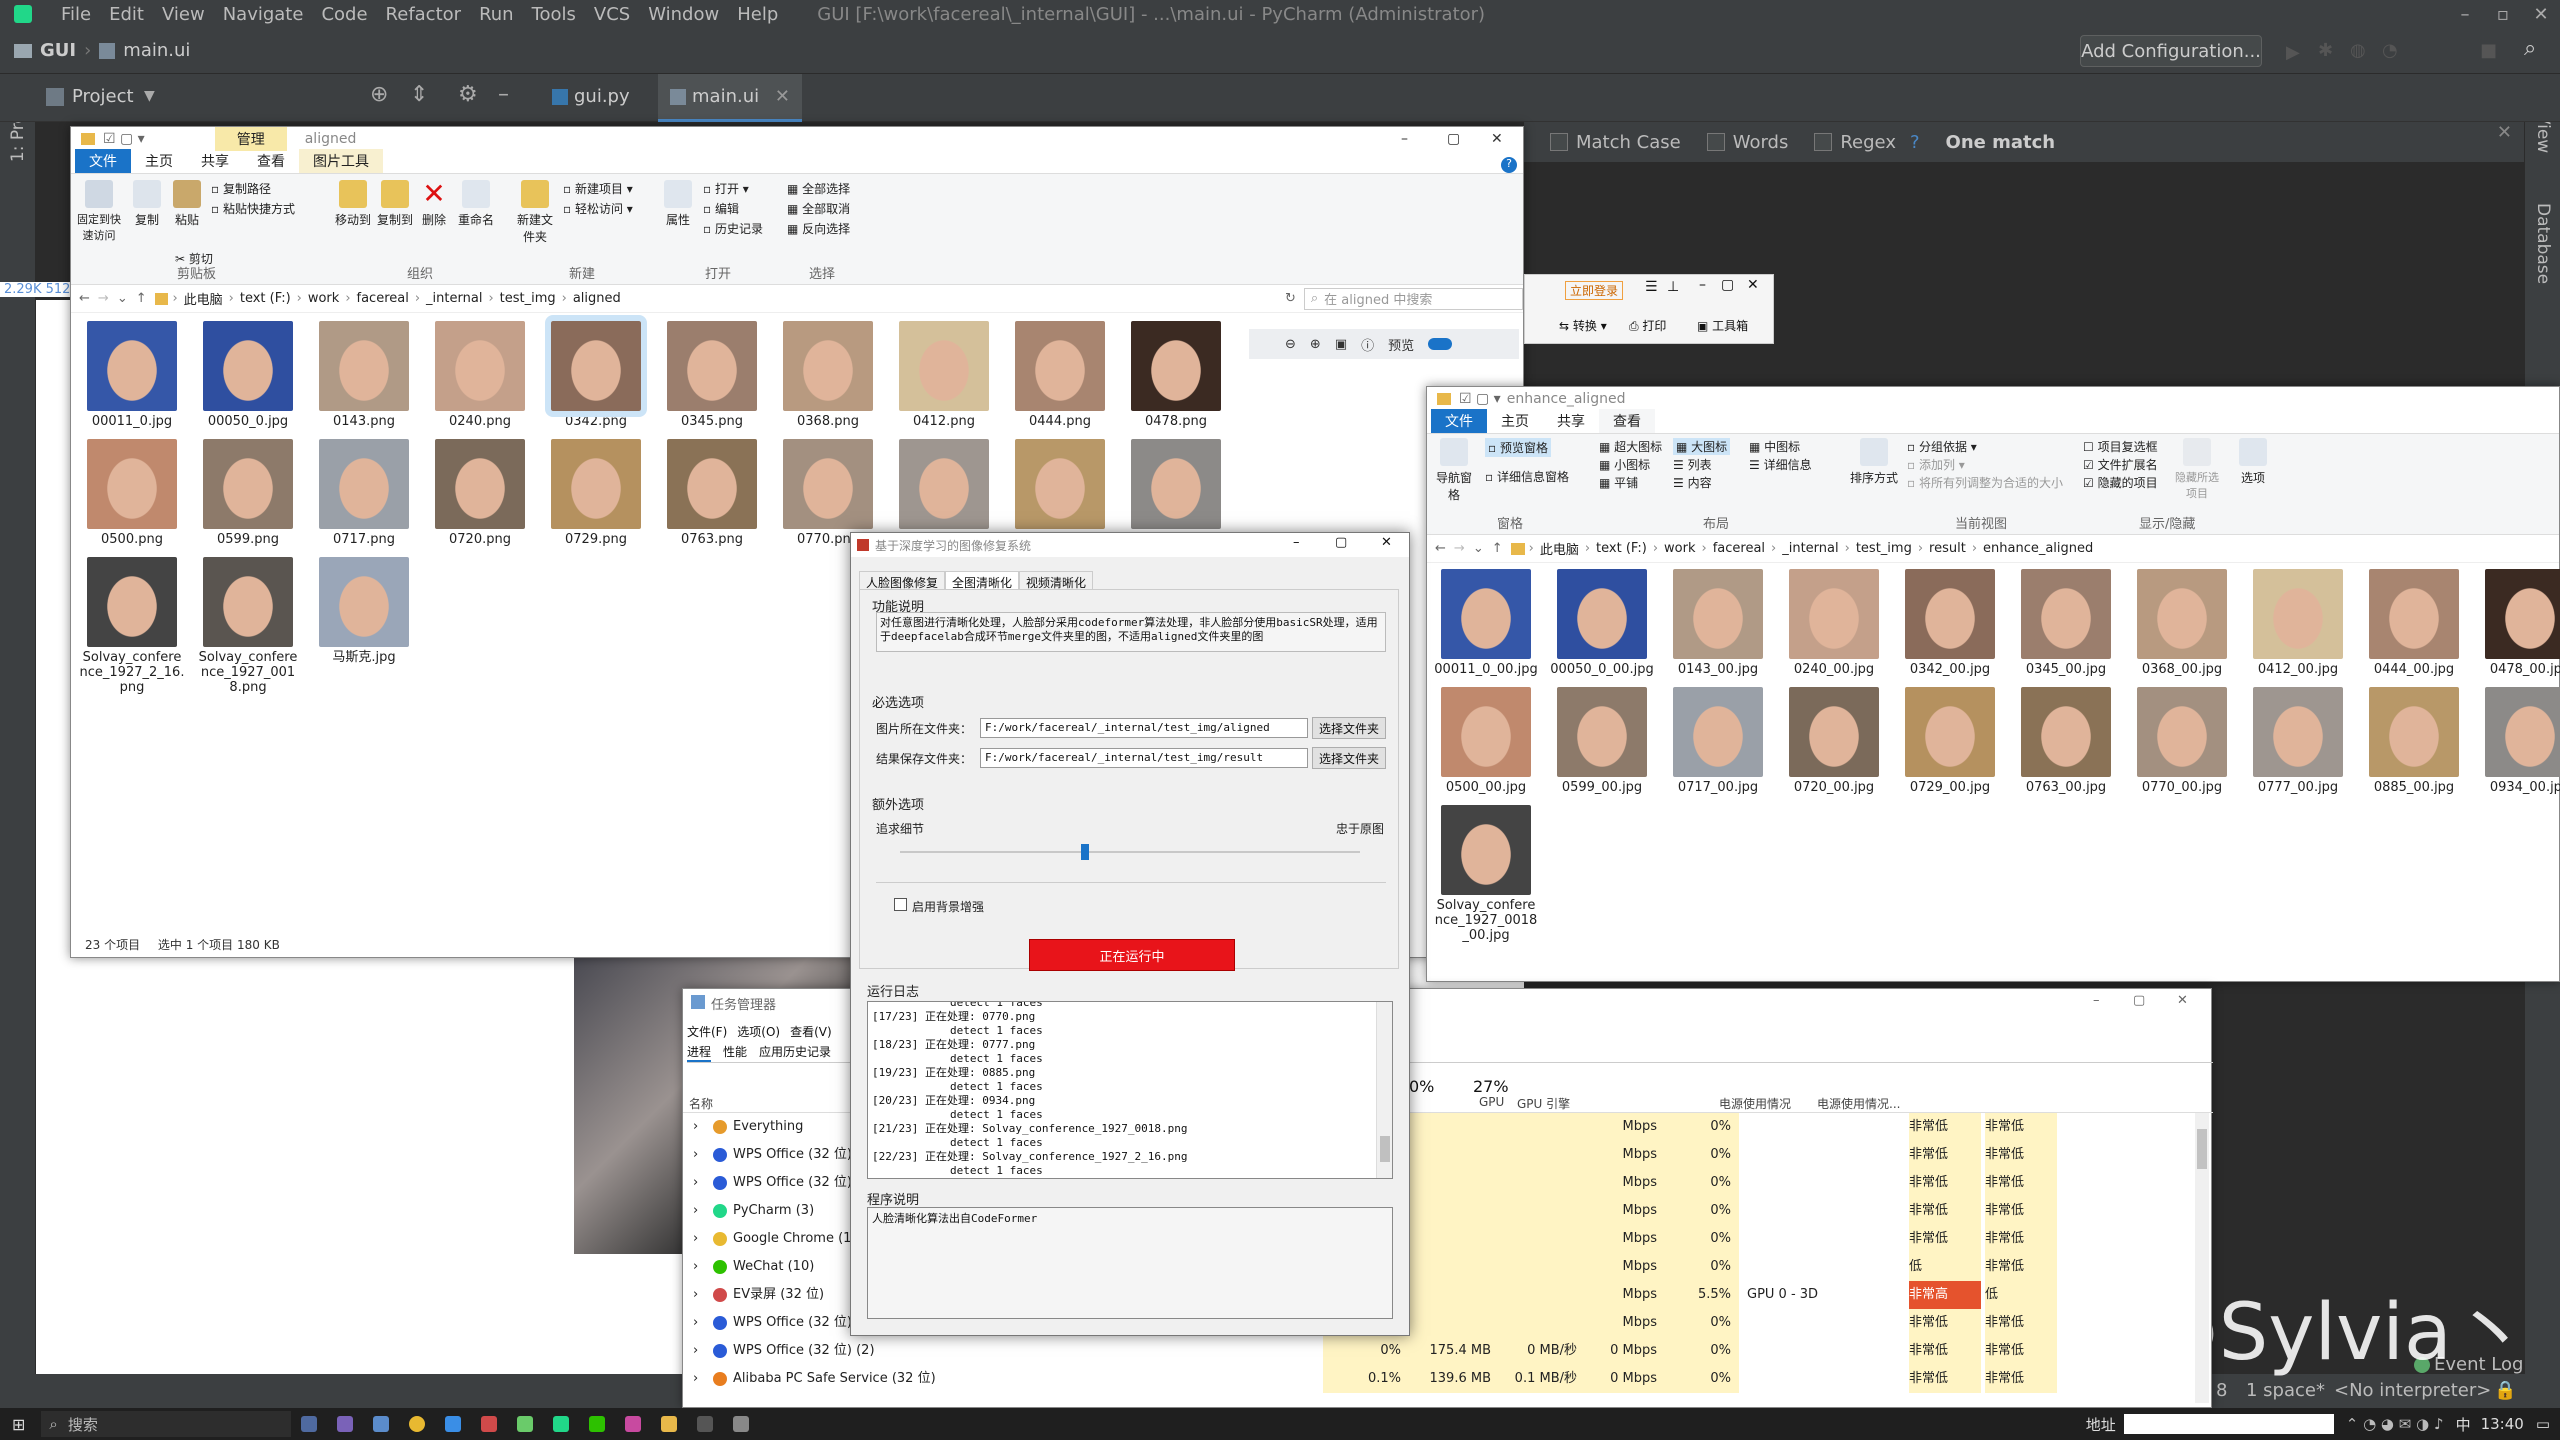 This screenshot has width=2560, height=1440. Describe the element at coordinates (712, 493) in the screenshot. I see `ex1-file-item: 0763.png` at that location.